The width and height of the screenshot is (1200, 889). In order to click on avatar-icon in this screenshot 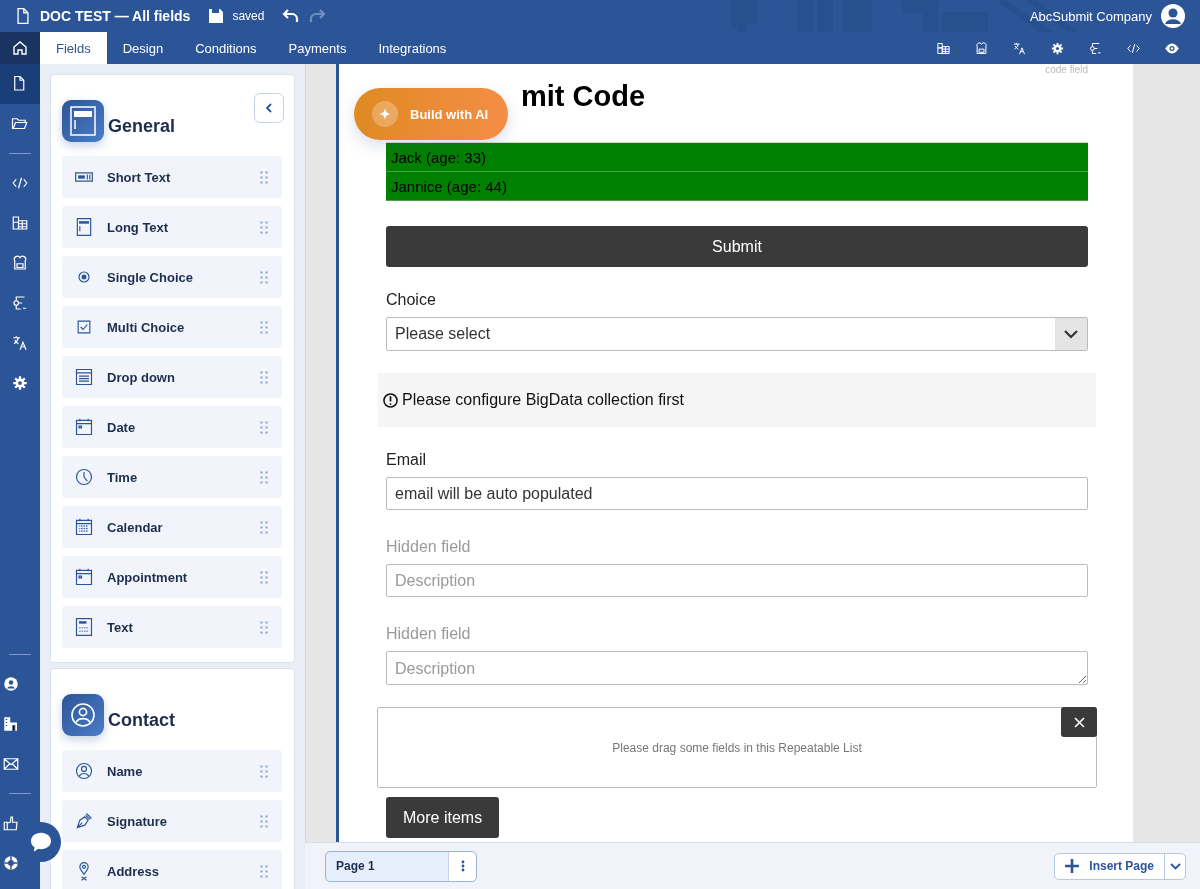, I will do `click(1173, 16)`.